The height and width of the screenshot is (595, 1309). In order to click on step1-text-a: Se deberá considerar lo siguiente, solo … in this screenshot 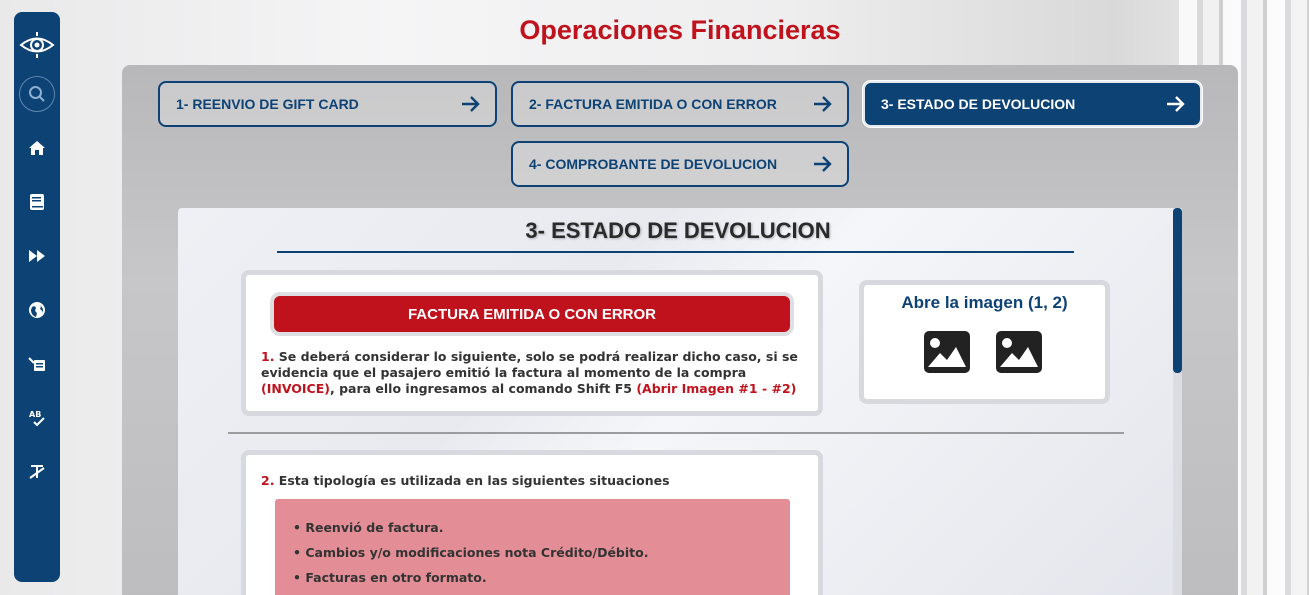, I will do `click(529, 364)`.